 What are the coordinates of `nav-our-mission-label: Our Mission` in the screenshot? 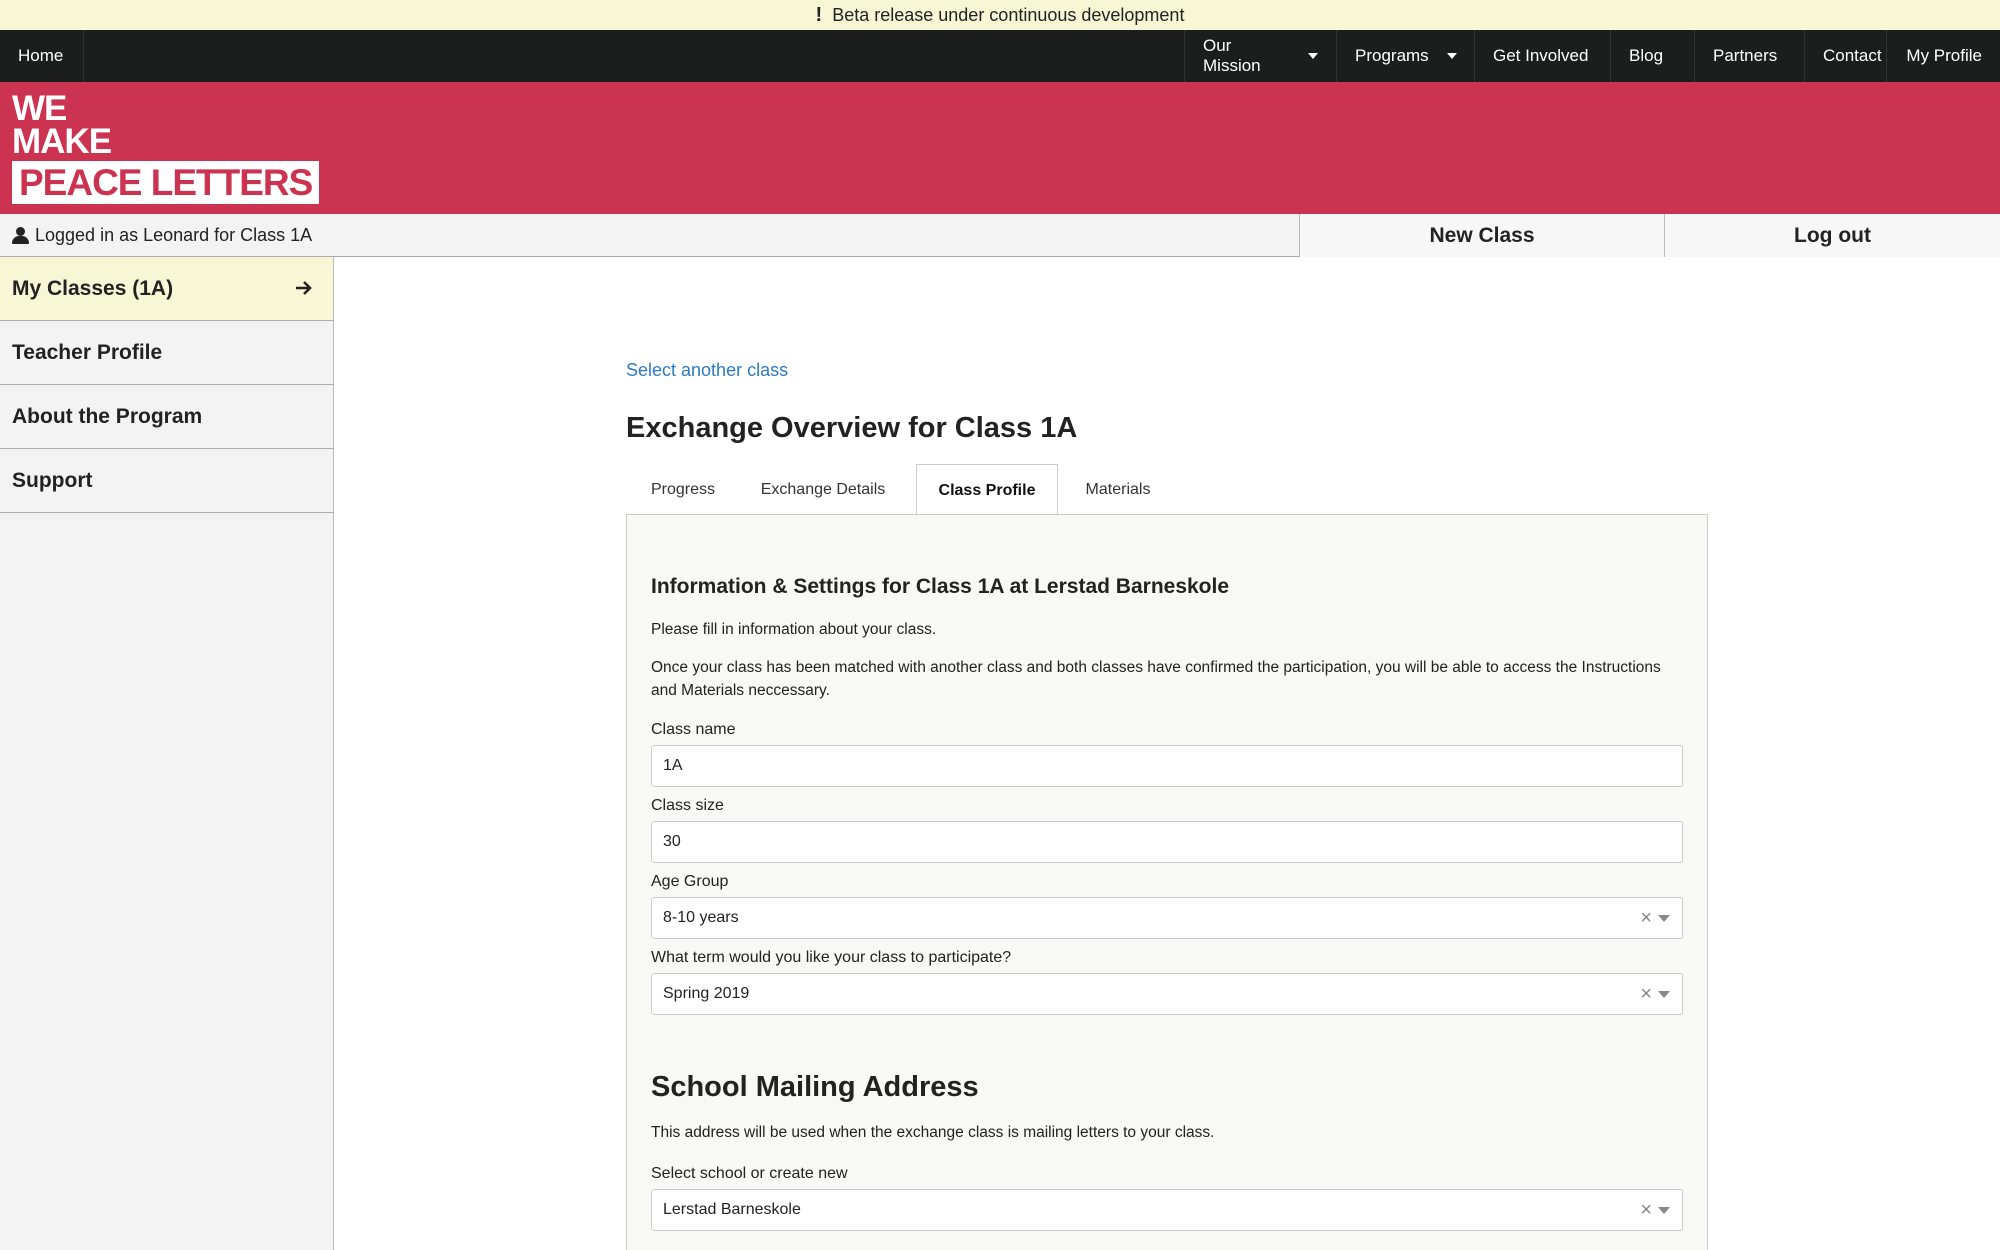 It's located at (1232, 55).